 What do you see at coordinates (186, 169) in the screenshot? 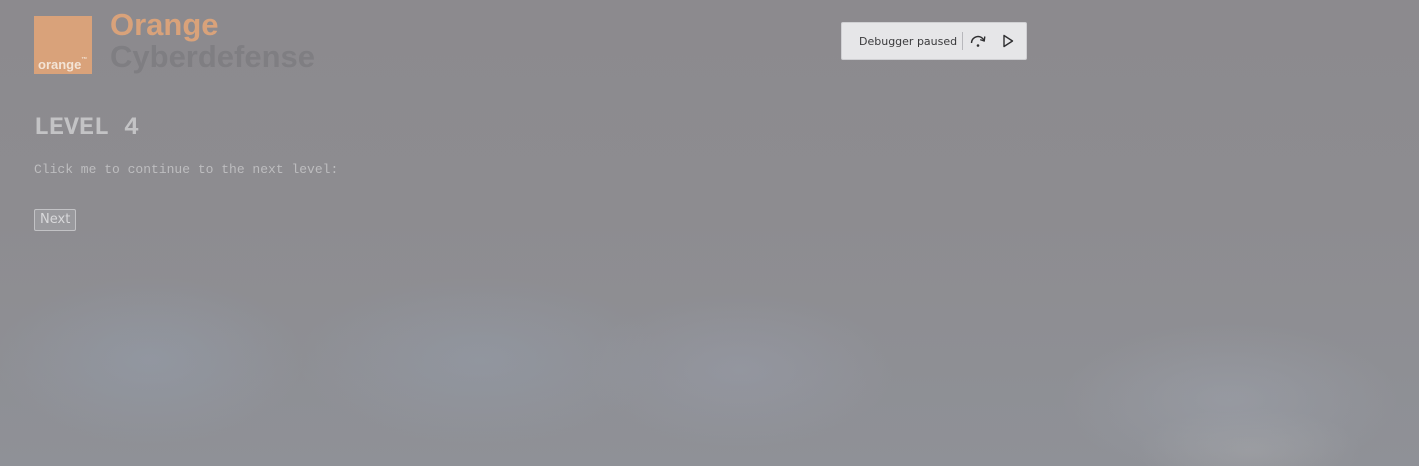
I see `level-description: Click me to continue to the next level:` at bounding box center [186, 169].